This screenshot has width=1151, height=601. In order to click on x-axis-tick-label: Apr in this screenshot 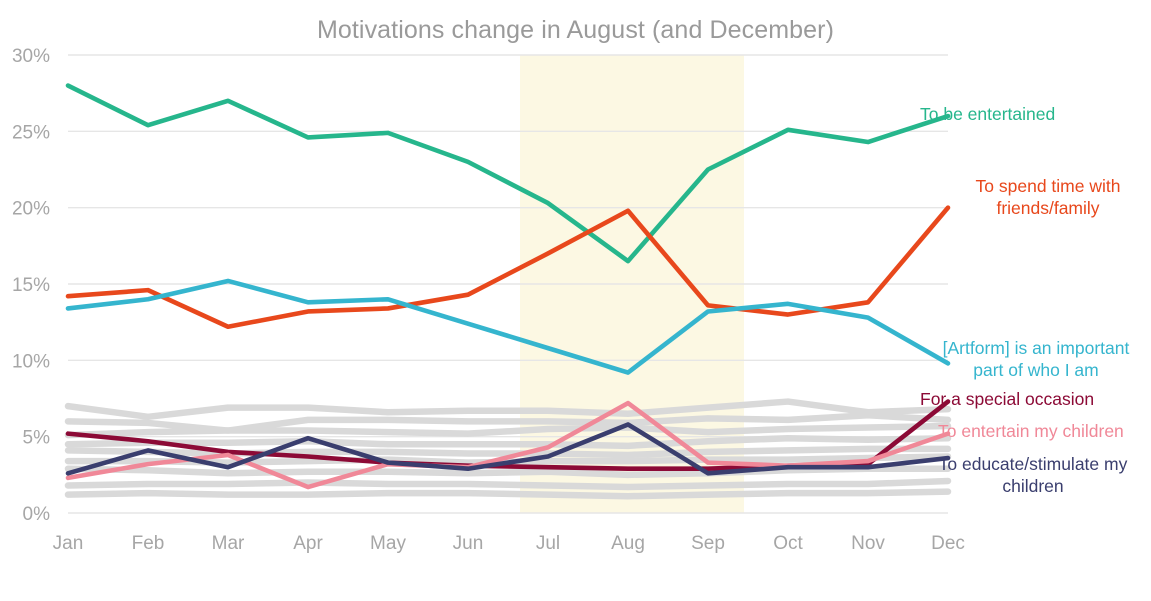, I will do `click(308, 543)`.